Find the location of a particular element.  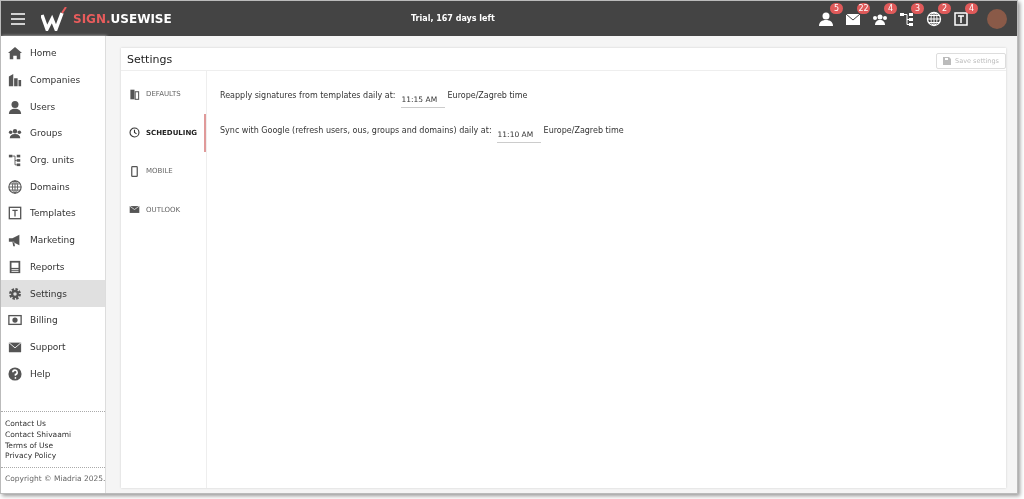

logo-text: SIGN.USEWISE is located at coordinates (122, 18).